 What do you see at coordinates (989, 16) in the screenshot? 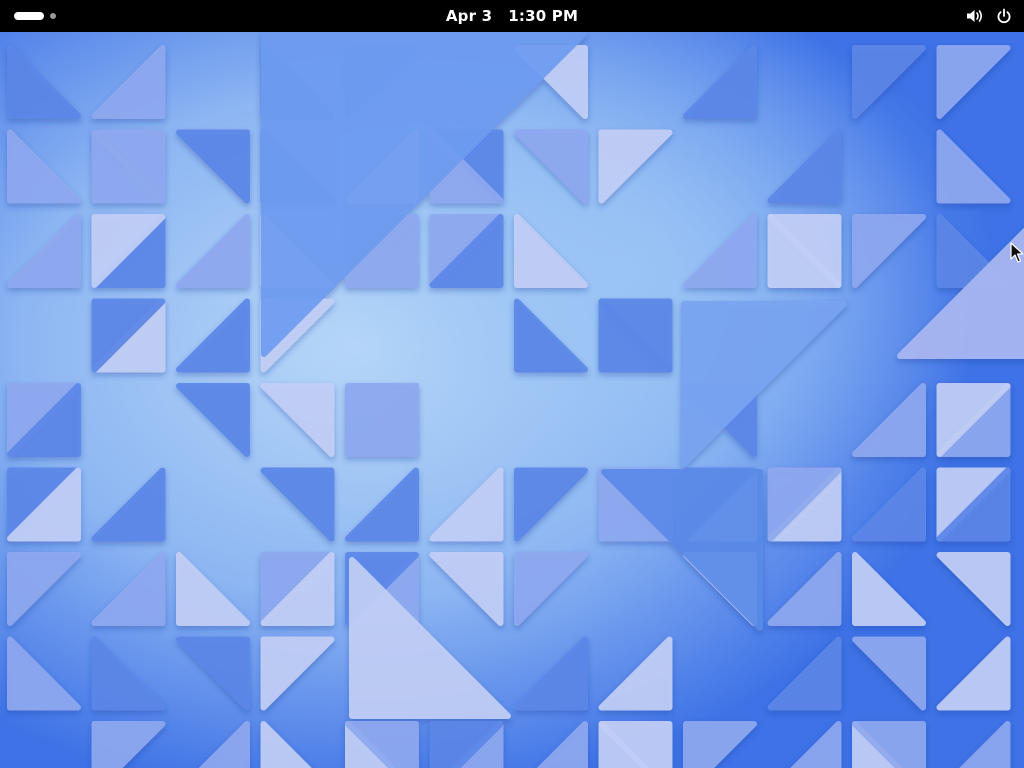
I see `system-status-area` at bounding box center [989, 16].